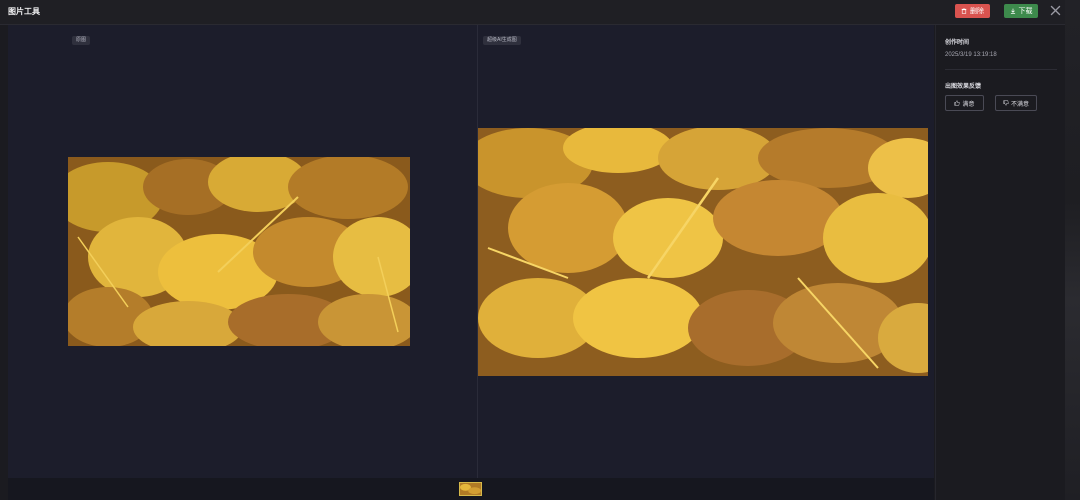  What do you see at coordinates (24, 11) in the screenshot?
I see `window-title: 图片工具` at bounding box center [24, 11].